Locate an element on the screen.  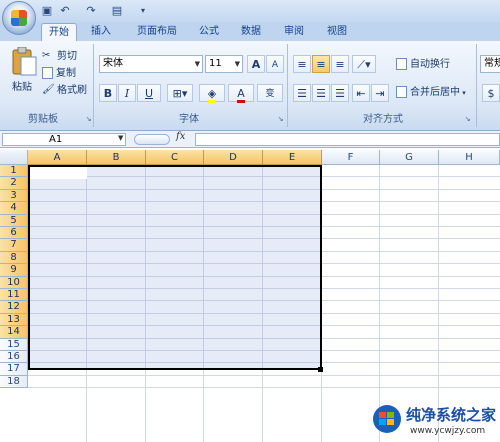
redo-icon: ↷ is located at coordinates (91, 11).